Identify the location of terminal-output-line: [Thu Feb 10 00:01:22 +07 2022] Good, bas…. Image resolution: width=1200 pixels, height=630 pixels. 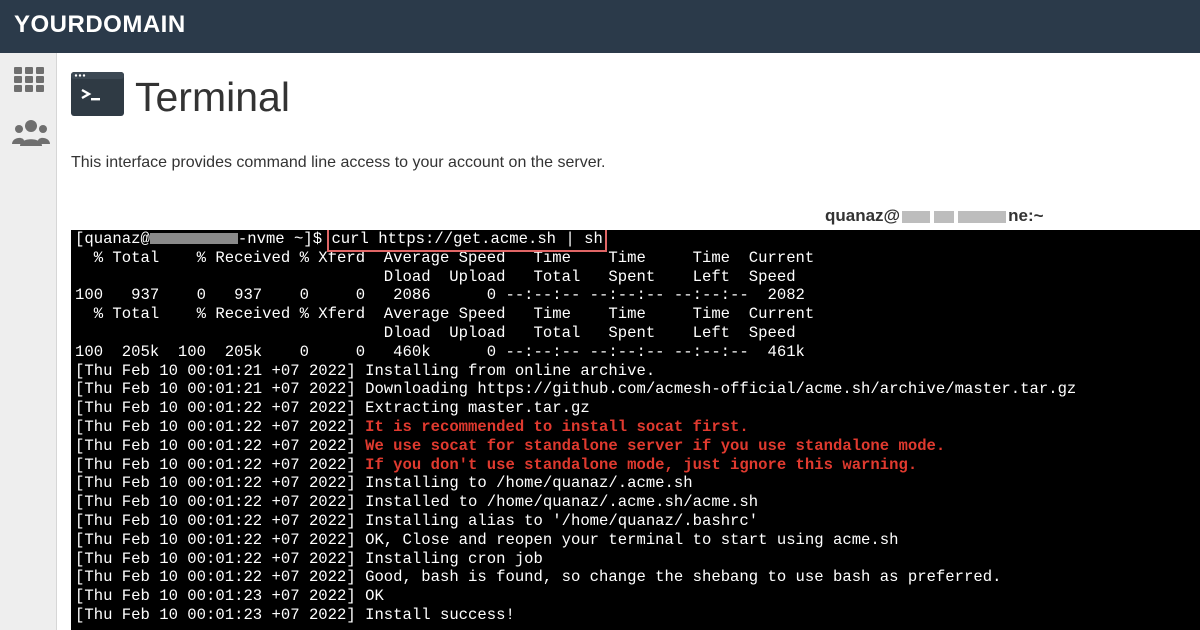
(635, 577).